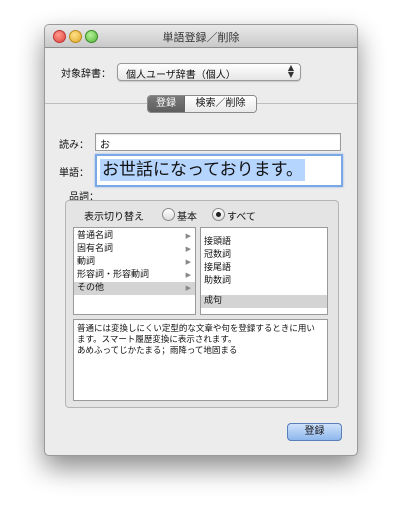 This screenshot has width=400, height=517. What do you see at coordinates (264, 268) in the screenshot?
I see `list-item: 接尾語` at bounding box center [264, 268].